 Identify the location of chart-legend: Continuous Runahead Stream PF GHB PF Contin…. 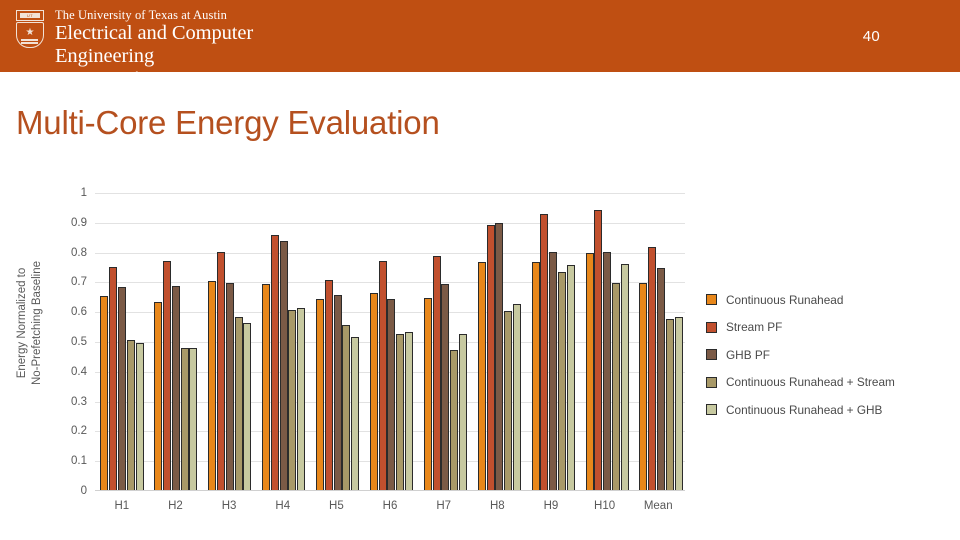
(831, 355).